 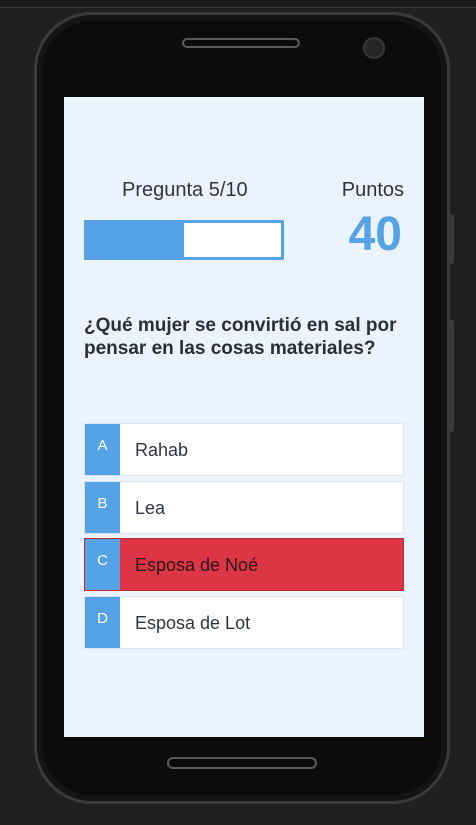 What do you see at coordinates (102, 449) in the screenshot?
I see `answer-letter: A` at bounding box center [102, 449].